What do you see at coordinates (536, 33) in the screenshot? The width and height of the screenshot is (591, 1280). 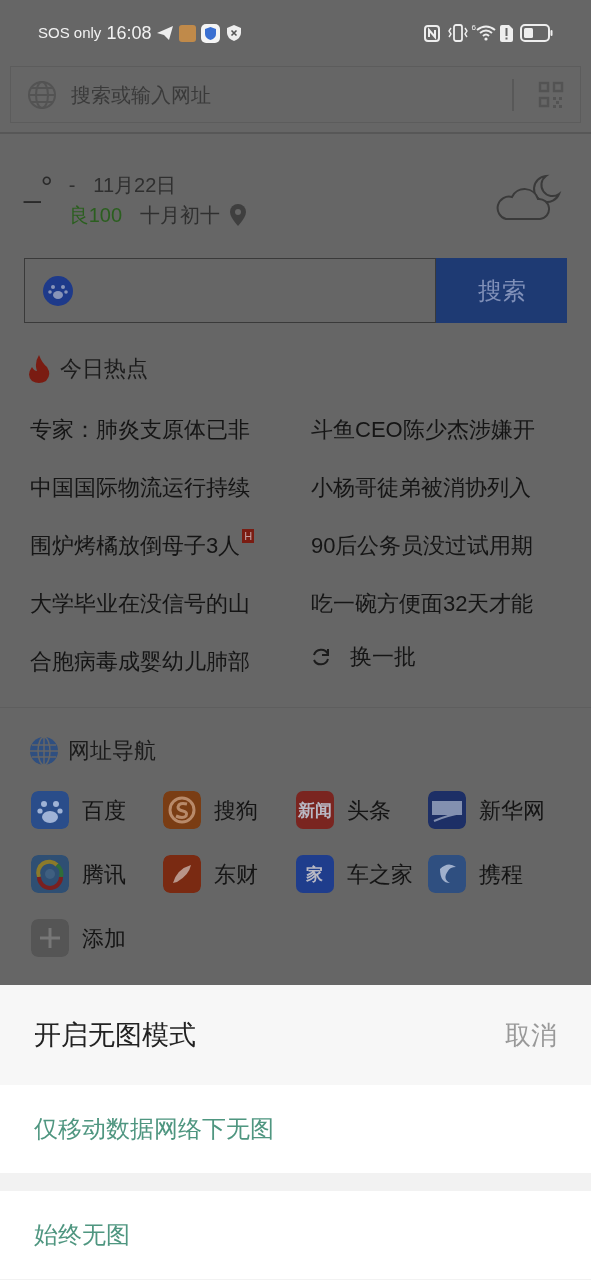 I see `battery-icon` at bounding box center [536, 33].